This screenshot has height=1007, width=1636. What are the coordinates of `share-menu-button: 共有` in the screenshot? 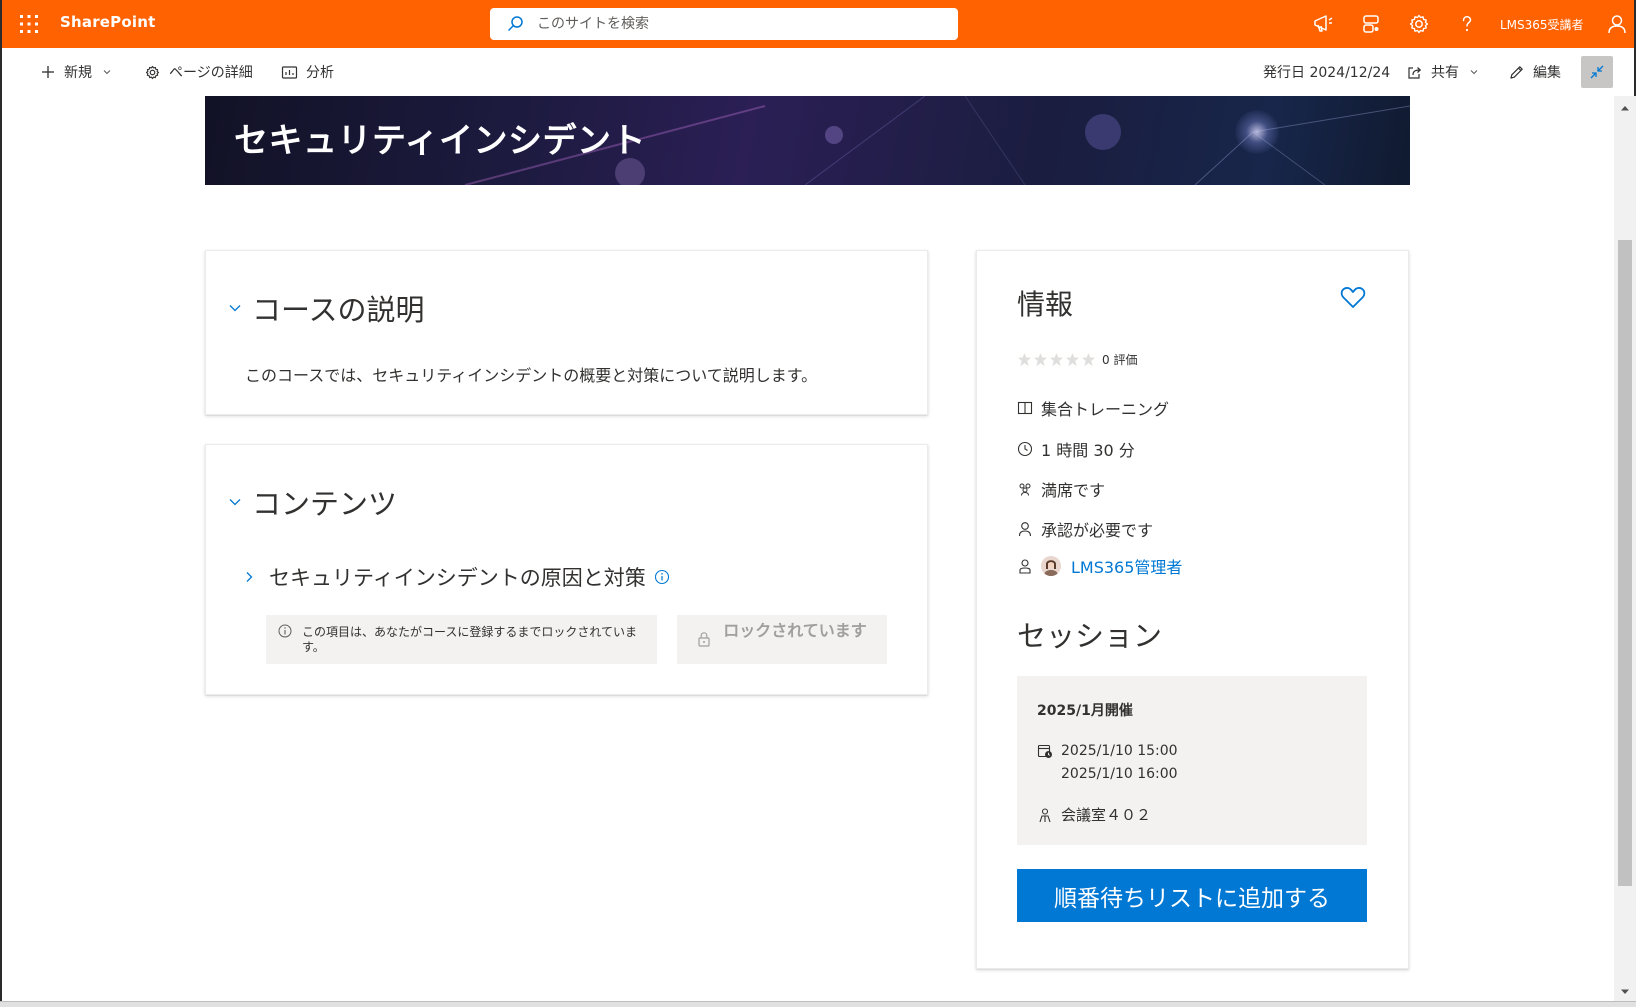 It's located at (1442, 72).